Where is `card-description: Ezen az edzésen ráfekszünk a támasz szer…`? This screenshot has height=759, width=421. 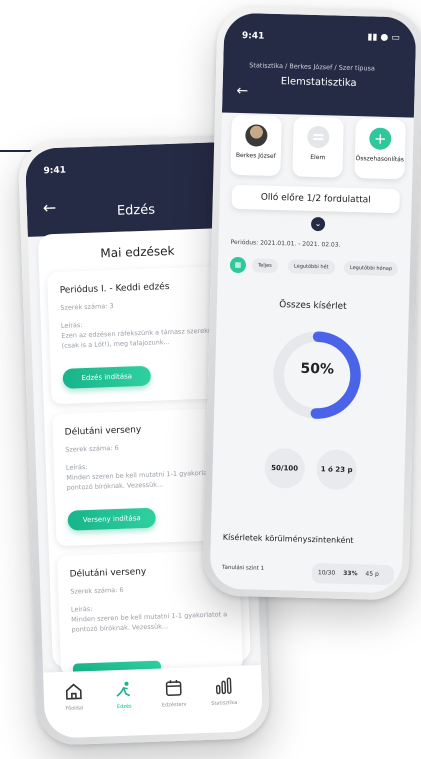
card-description: Ezen az edzésen ráfekszünk a támasz szer… is located at coordinates (138, 338).